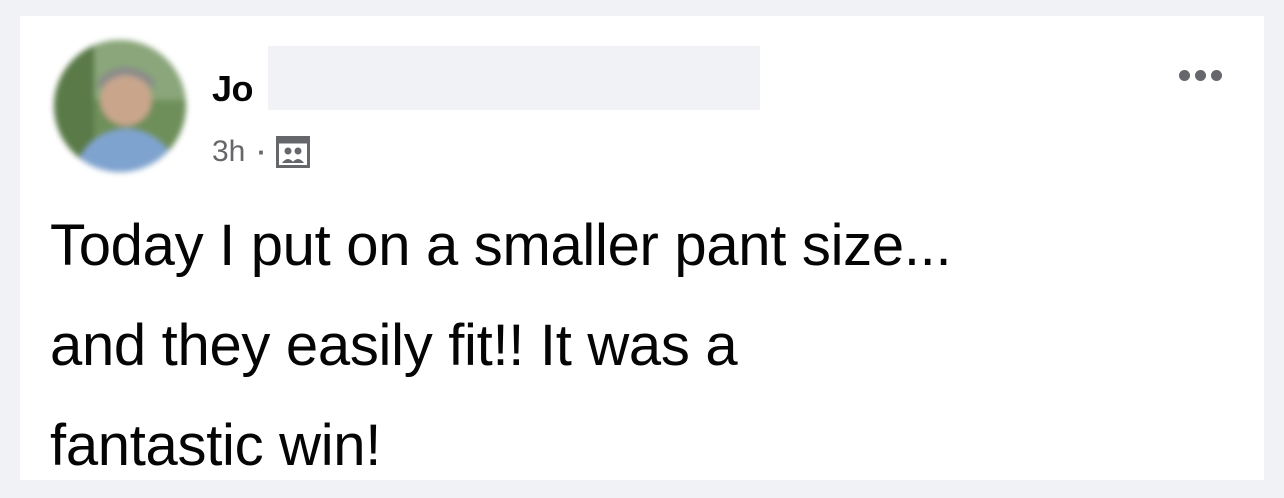 The image size is (1284, 498). What do you see at coordinates (293, 152) in the screenshot?
I see `friends-icon` at bounding box center [293, 152].